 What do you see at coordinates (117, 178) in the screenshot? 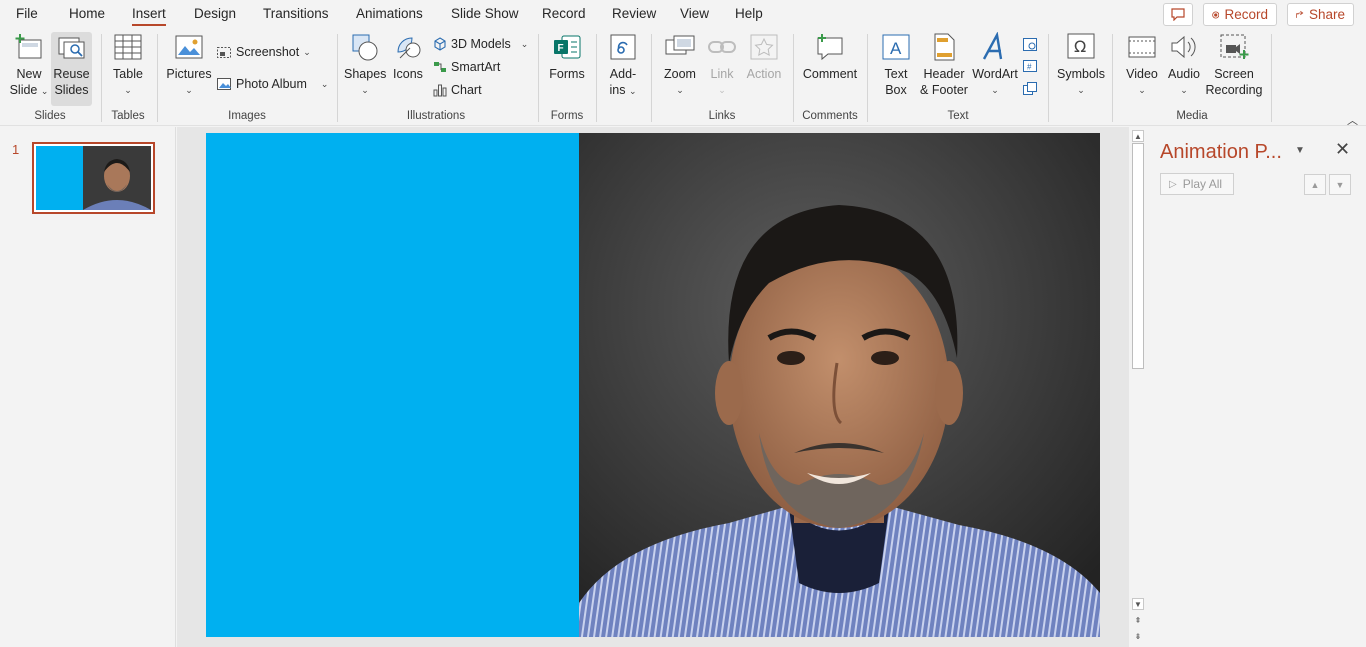
I see `thumbnail-portrait-image` at bounding box center [117, 178].